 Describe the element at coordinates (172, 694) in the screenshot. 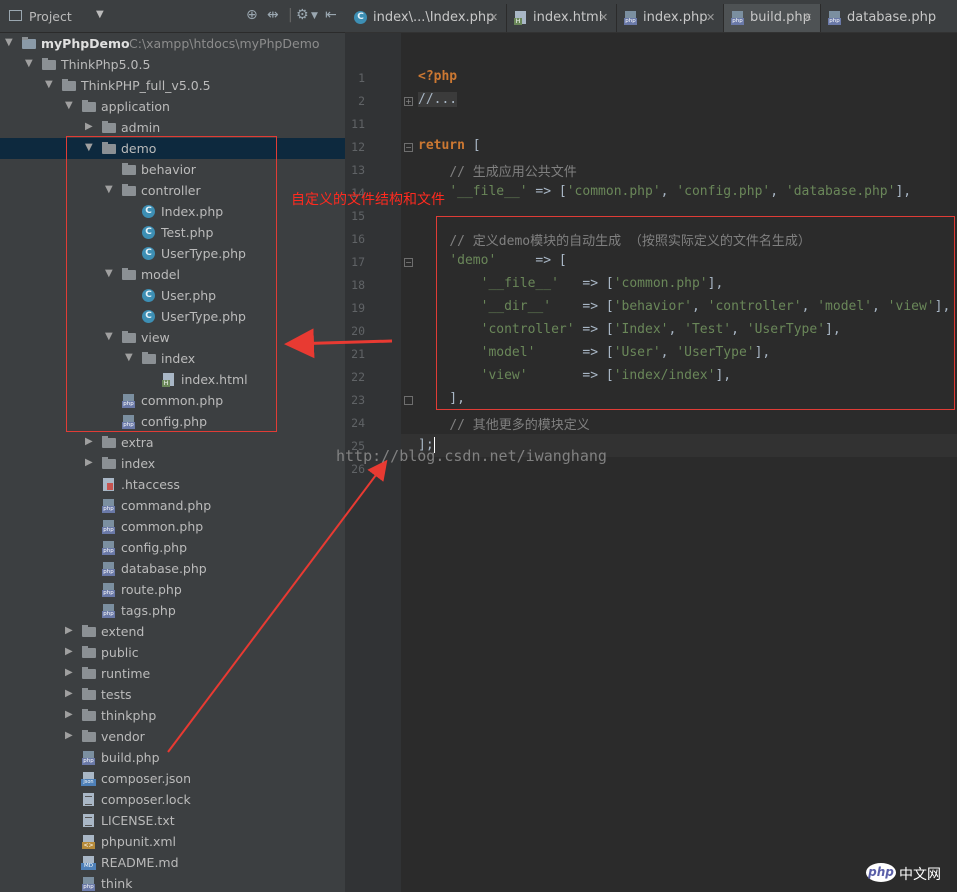

I see `tree-item: ▶ tests` at that location.